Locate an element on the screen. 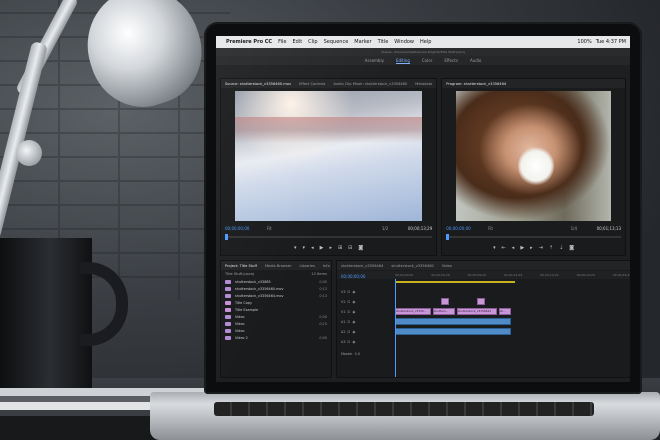 This screenshot has height=440, width=660. track-header: A1 ⊡ ◉ is located at coordinates (362, 322).